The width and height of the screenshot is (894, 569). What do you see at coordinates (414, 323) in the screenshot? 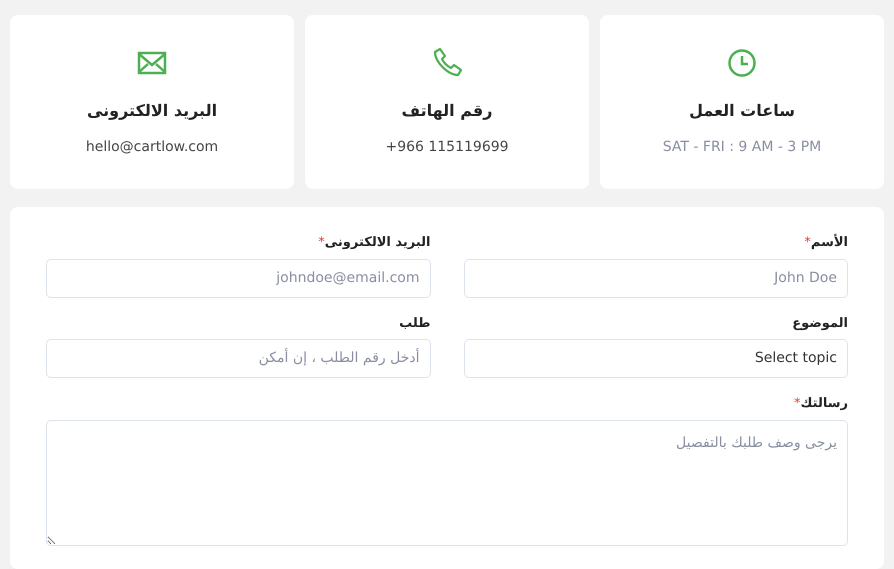
I see `field-label: طلب` at bounding box center [414, 323].